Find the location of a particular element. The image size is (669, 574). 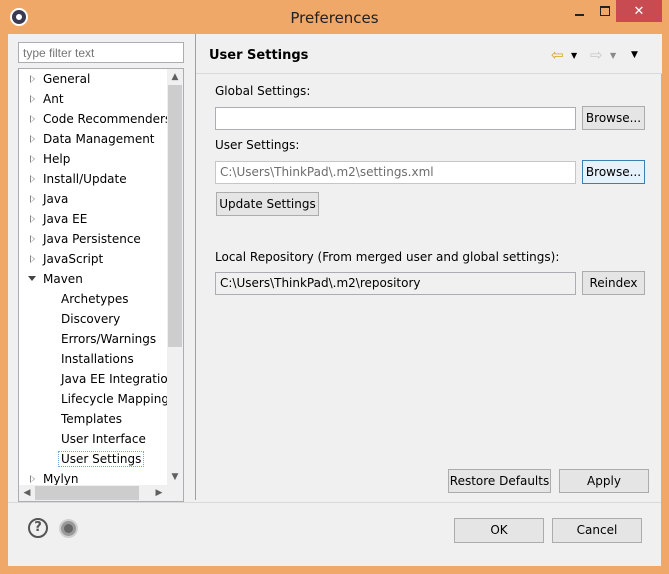

ok-button: OK is located at coordinates (499, 530).